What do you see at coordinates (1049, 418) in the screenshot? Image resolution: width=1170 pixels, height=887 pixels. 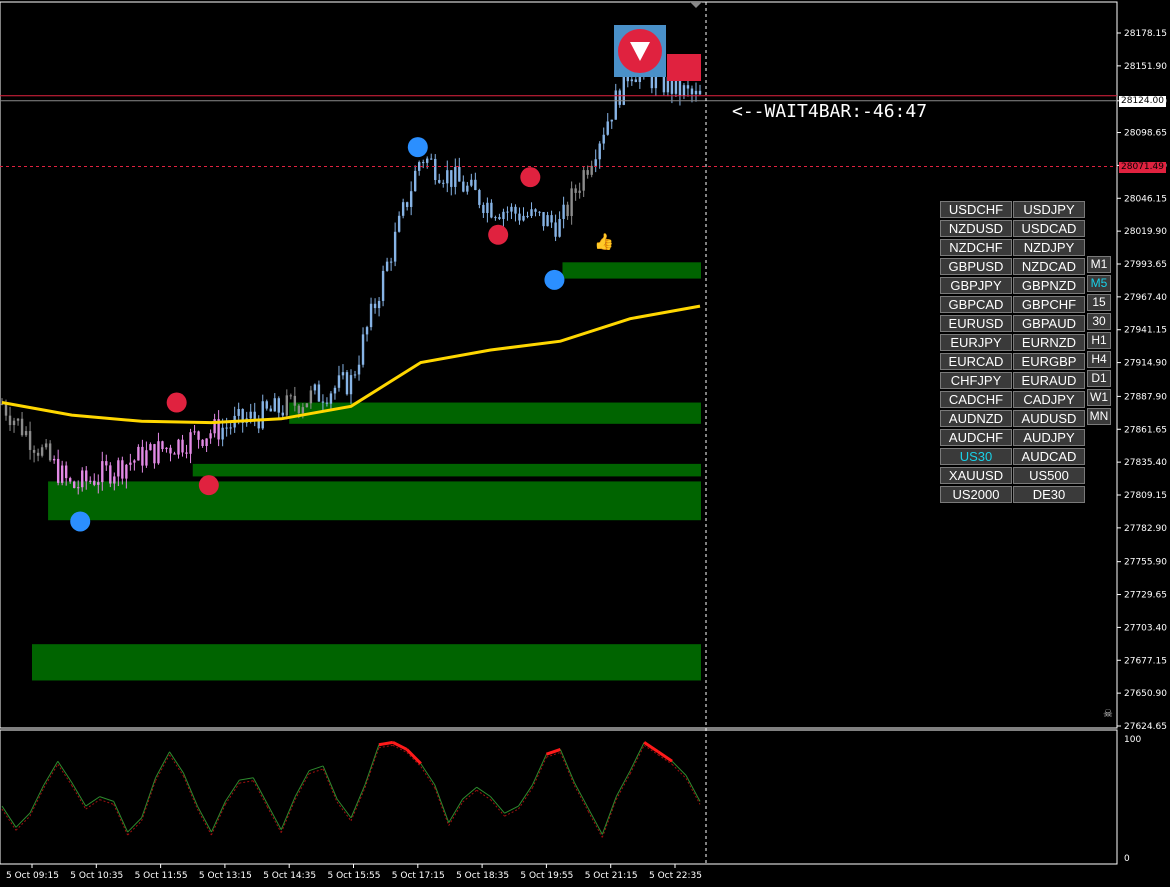 I see `symbol-button-audusd: AUDUSD` at bounding box center [1049, 418].